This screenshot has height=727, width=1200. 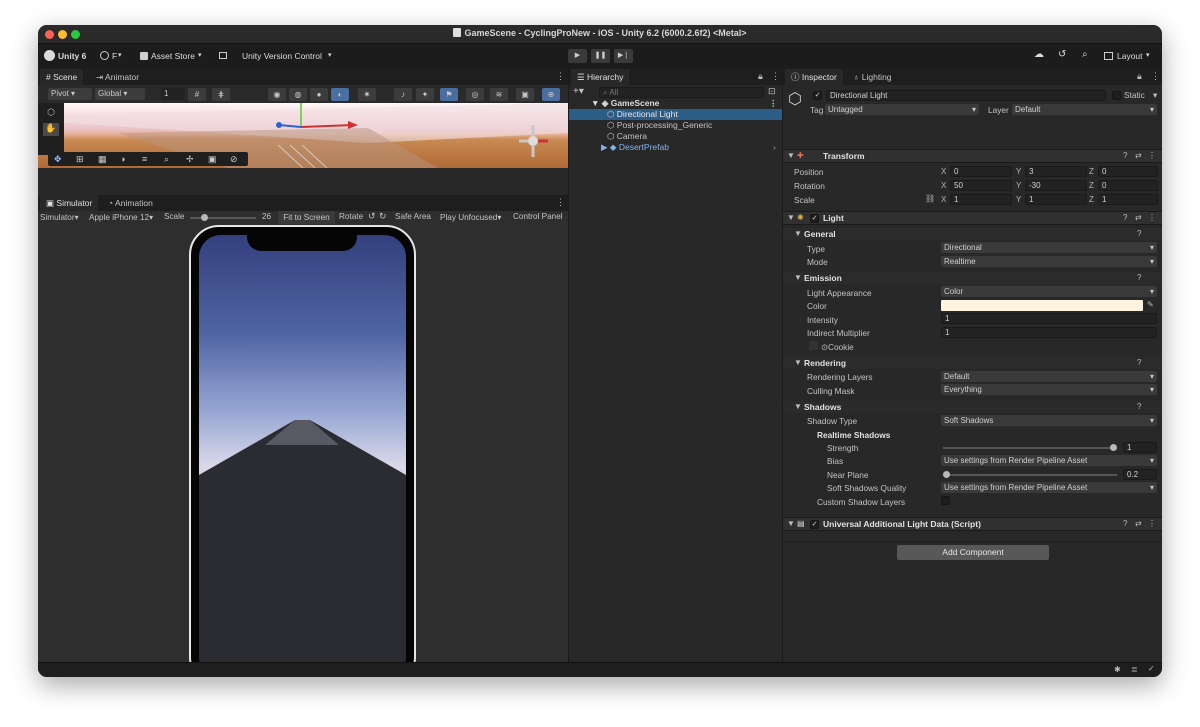 What do you see at coordinates (966, 95) in the screenshot?
I see `object-name-field: Directional Light` at bounding box center [966, 95].